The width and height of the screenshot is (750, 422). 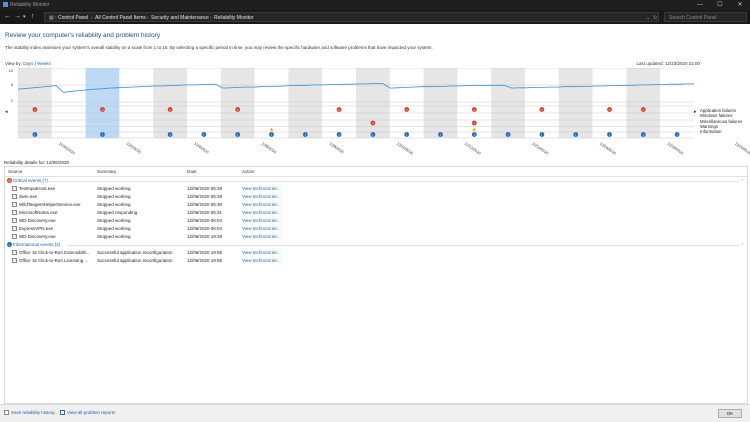 What do you see at coordinates (180, 18) in the screenshot?
I see `breadcrumb-security-maintenance: Security and Maintenance` at bounding box center [180, 18].